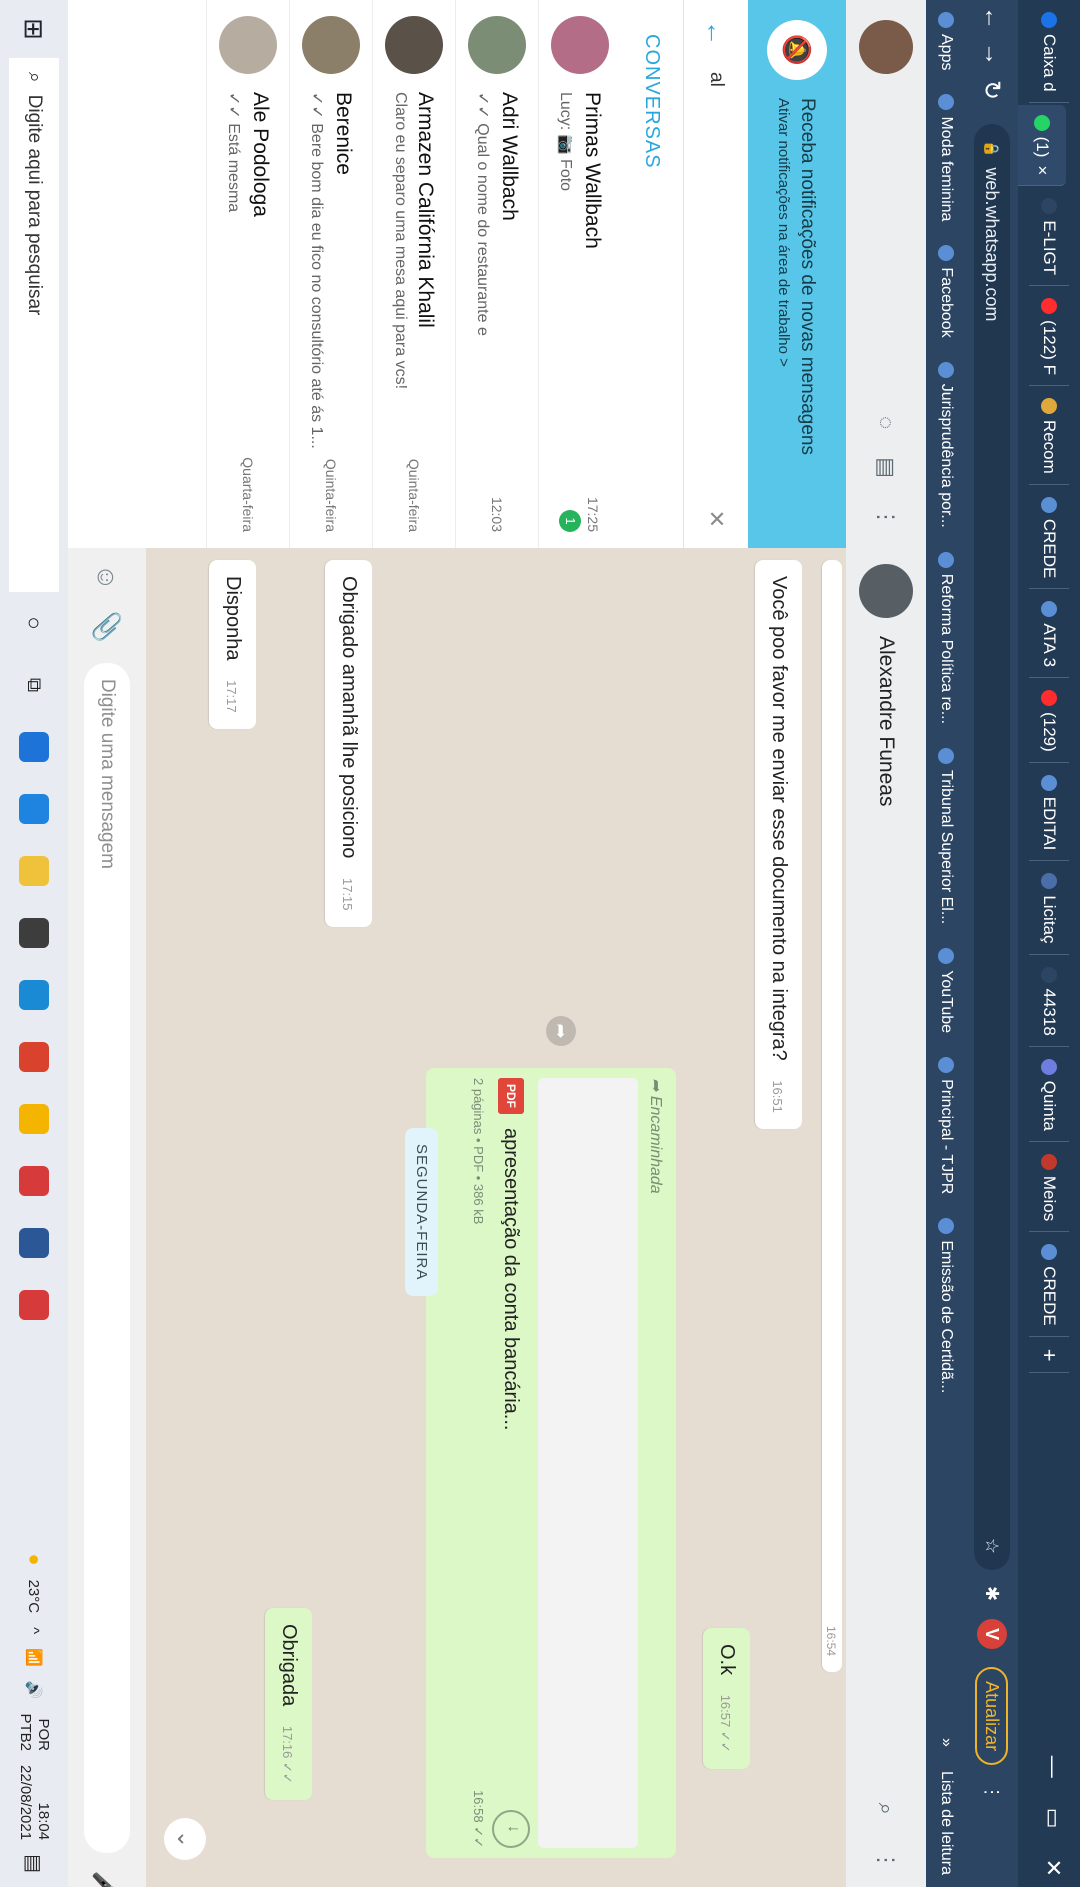  What do you see at coordinates (1053, 1818) in the screenshot?
I see `restore-button: ▭` at bounding box center [1053, 1818].